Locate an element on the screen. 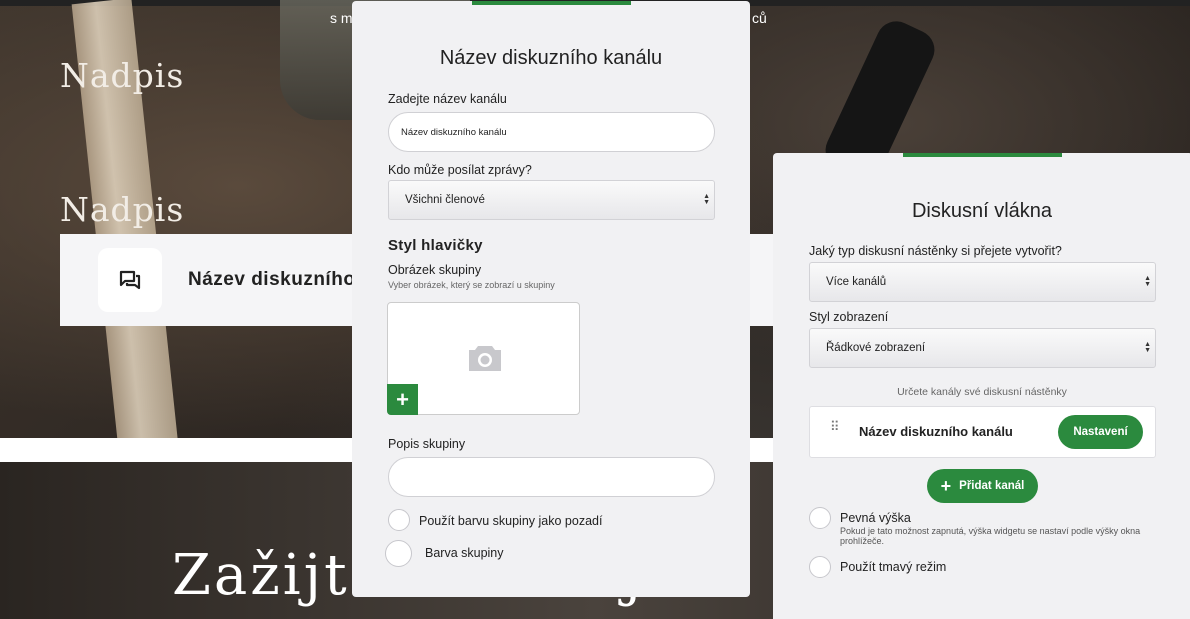 The height and width of the screenshot is (619, 1190). display-style-label: Styl zobrazení is located at coordinates (849, 317).